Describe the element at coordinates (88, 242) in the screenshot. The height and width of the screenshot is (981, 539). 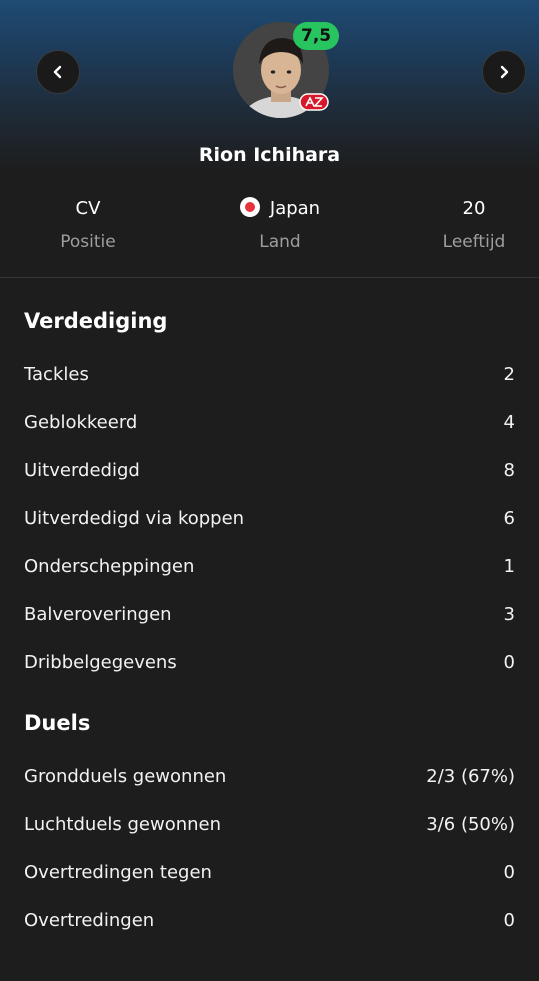
I see `position-label: Positie` at that location.